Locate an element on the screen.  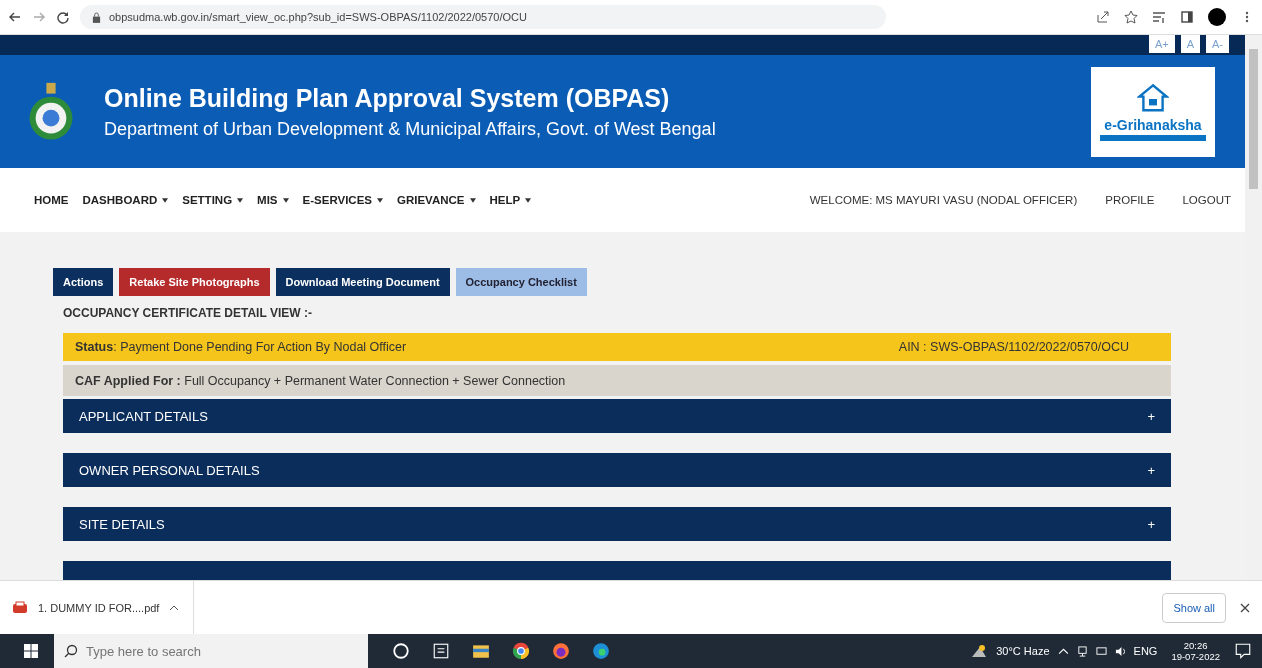
show-all-button: Show all is located at coordinates (1194, 607).